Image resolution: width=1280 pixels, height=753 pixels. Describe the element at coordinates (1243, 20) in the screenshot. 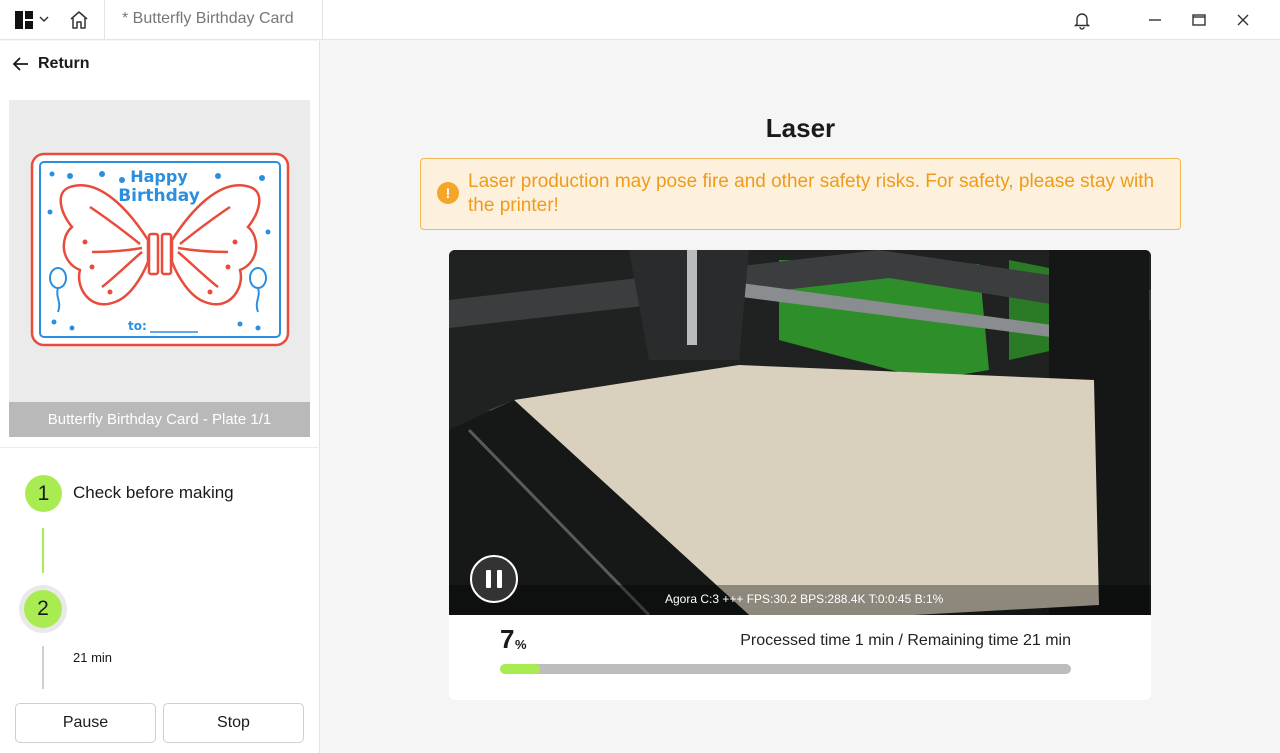

I see `close-icon` at that location.